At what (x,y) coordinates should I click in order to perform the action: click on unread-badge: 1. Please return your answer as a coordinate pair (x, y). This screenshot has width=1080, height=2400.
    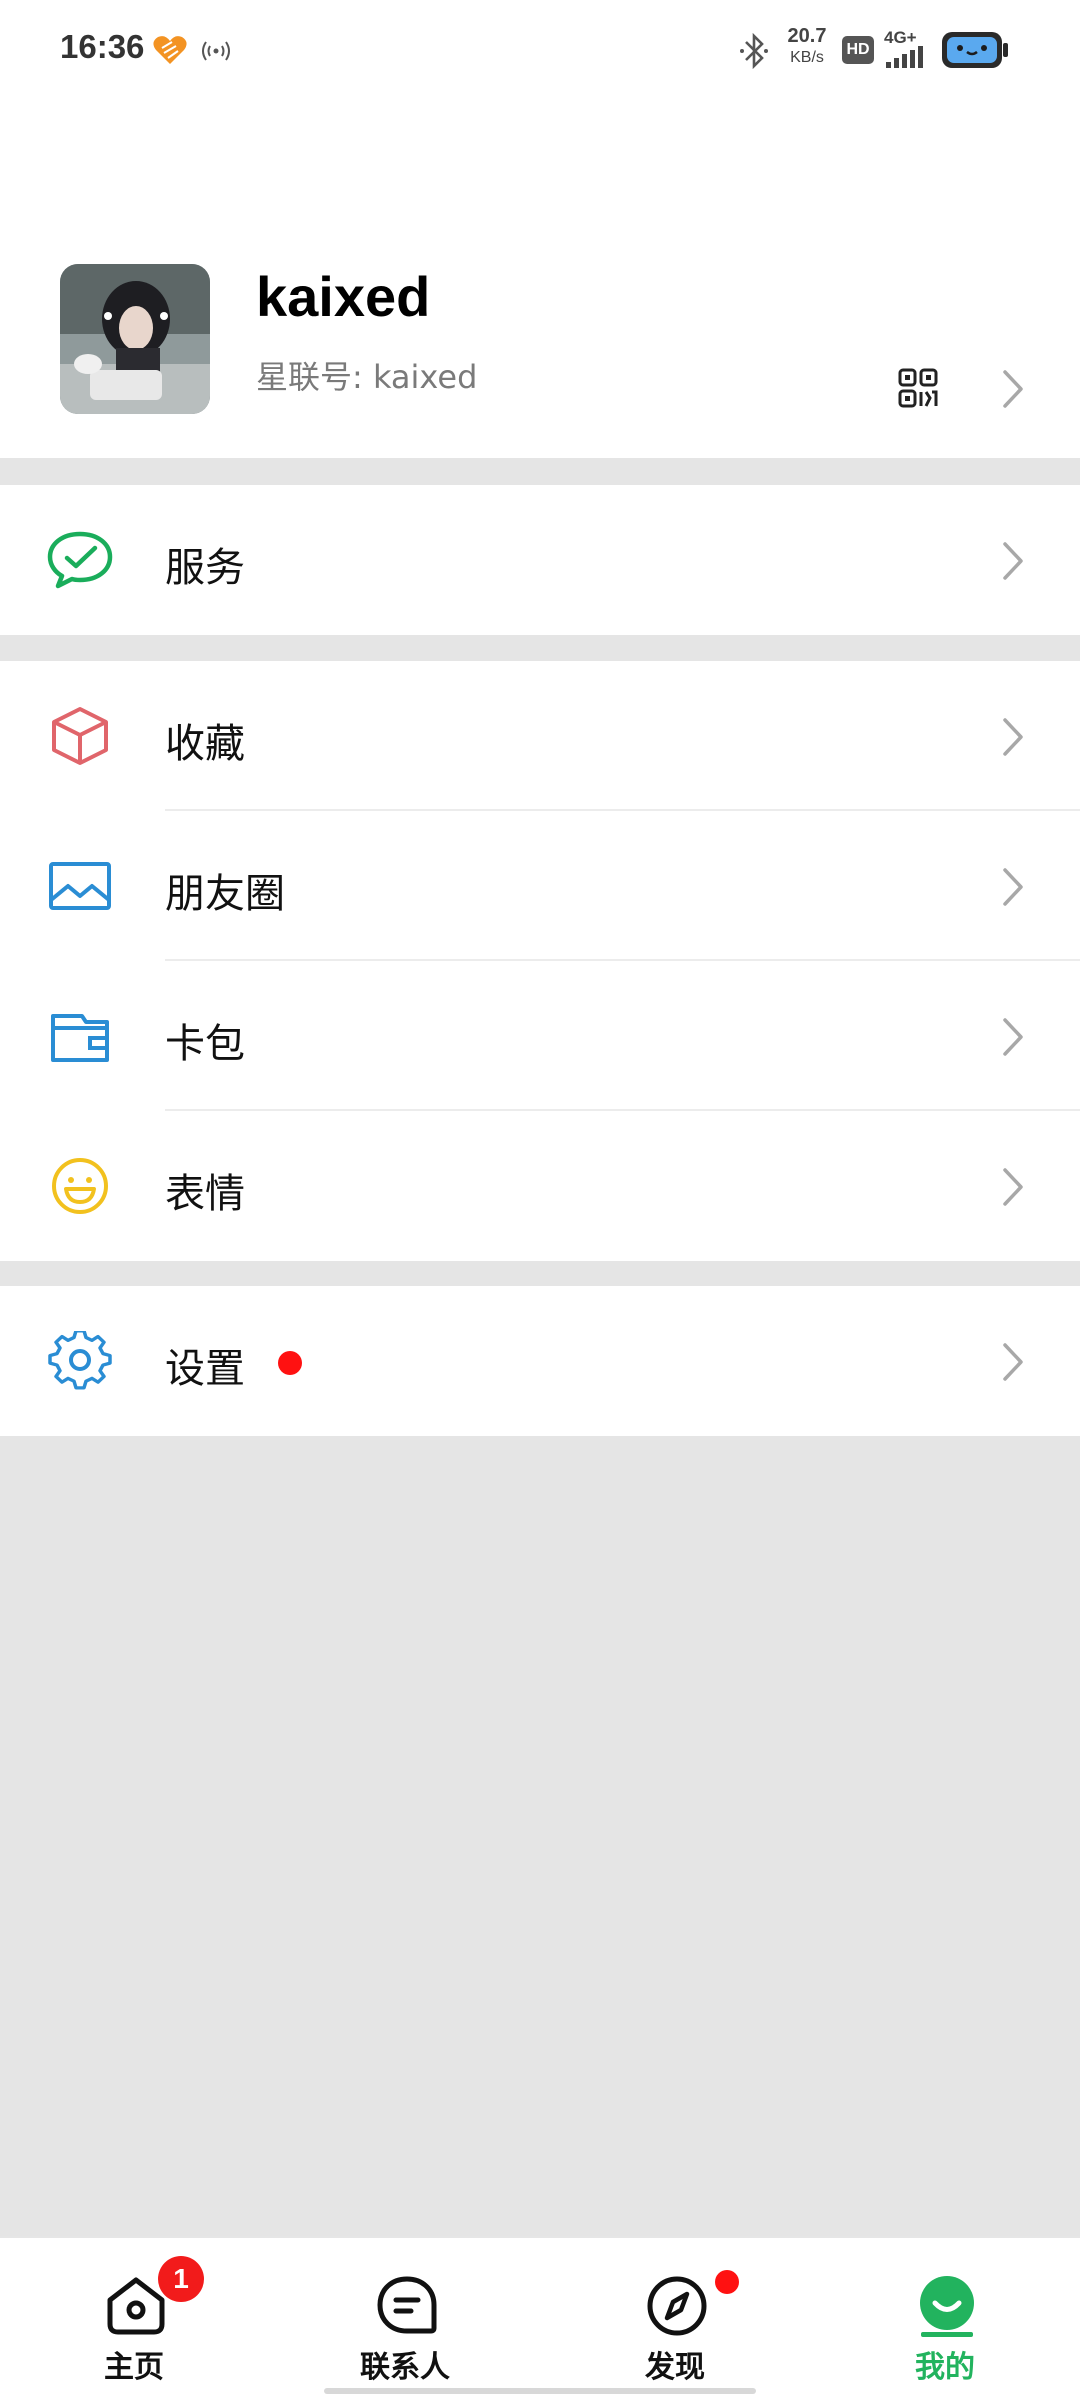
    Looking at the image, I should click on (181, 2279).